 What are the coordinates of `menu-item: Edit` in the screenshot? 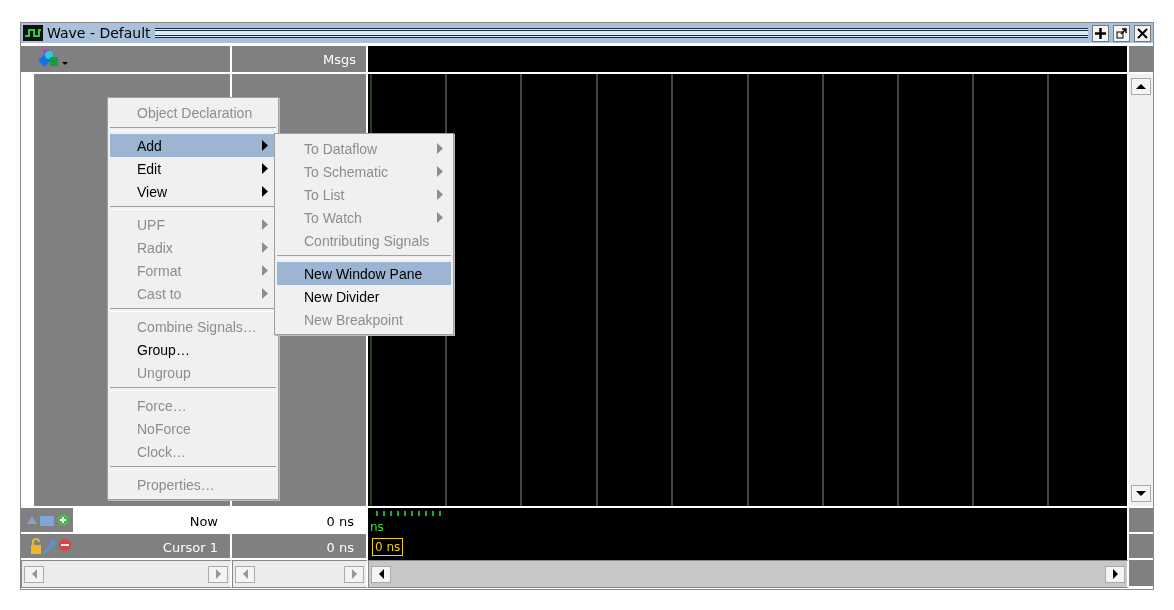 It's located at (193, 168).